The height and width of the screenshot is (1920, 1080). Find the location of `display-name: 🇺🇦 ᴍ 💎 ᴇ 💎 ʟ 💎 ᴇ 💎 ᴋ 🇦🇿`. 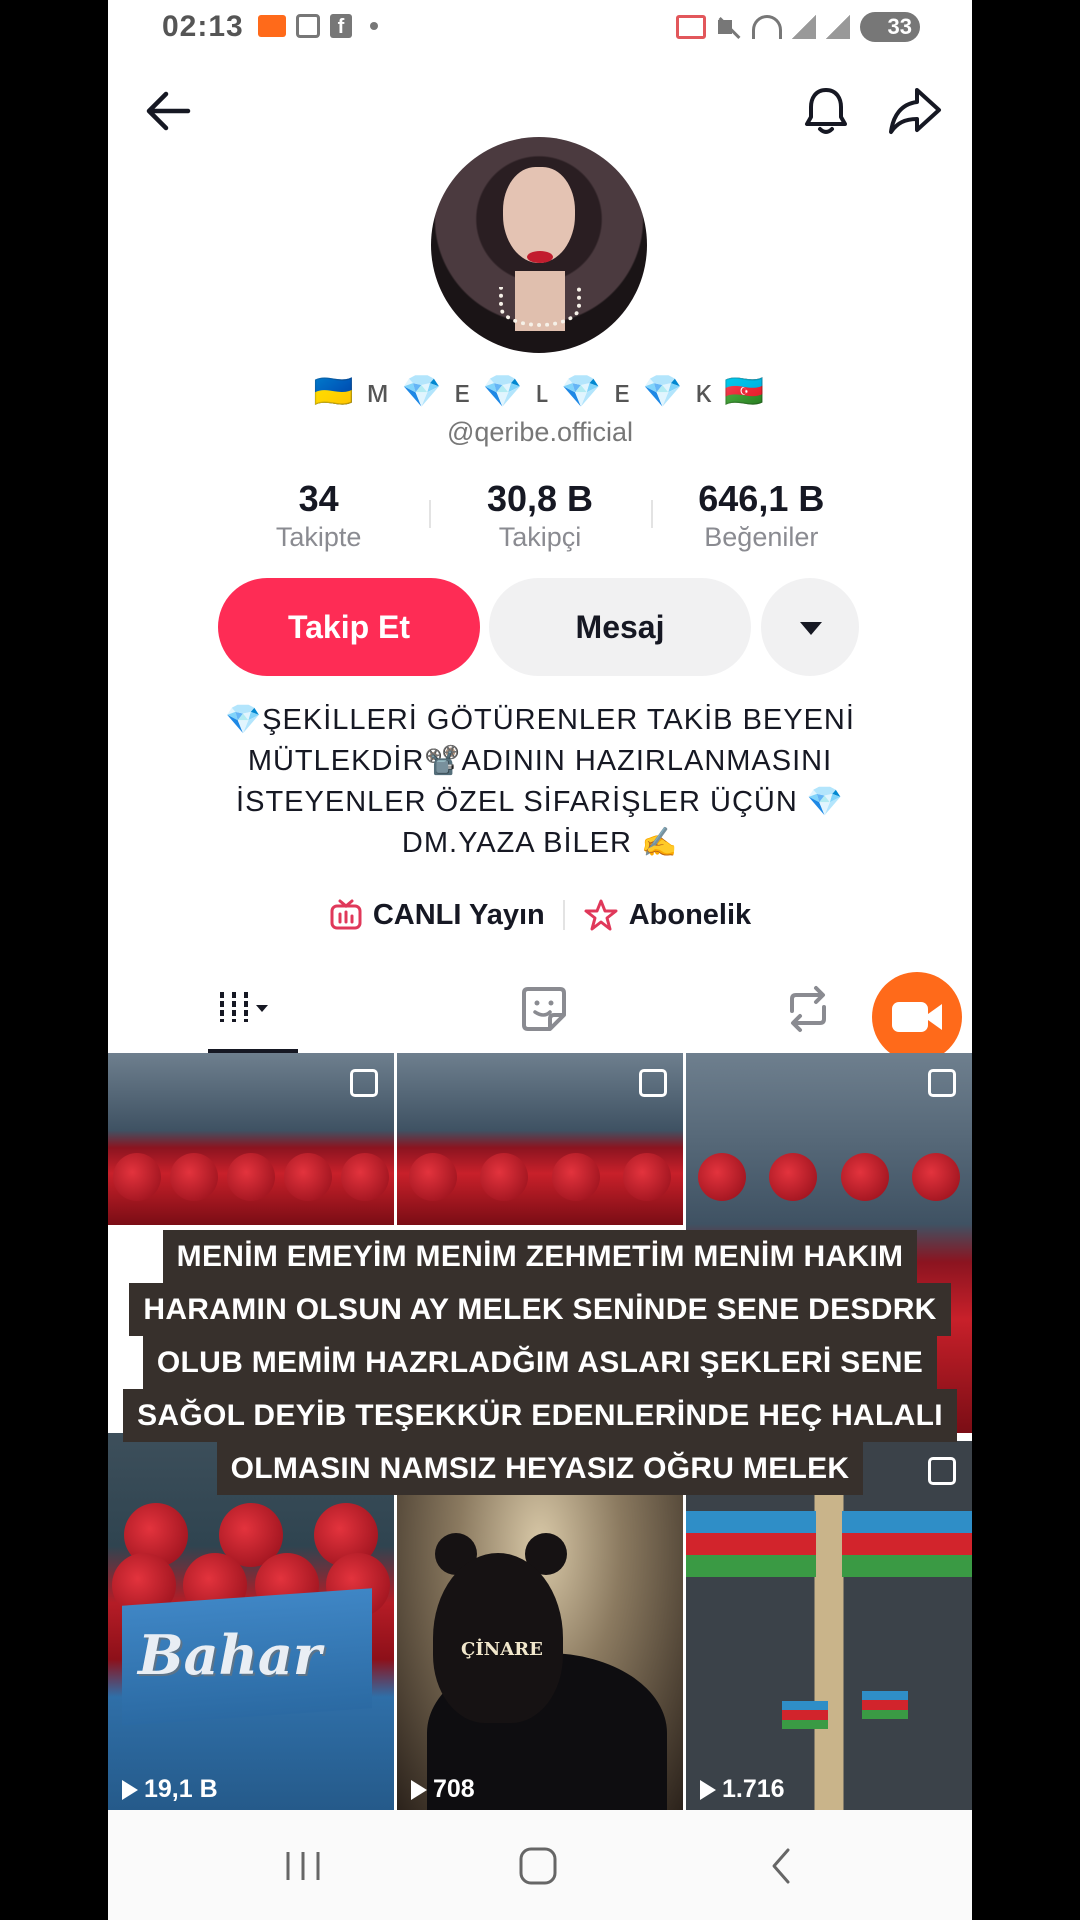

display-name: 🇺🇦 ᴍ 💎 ᴇ 💎 ʟ 💎 ᴇ 💎 ᴋ 🇦🇿 is located at coordinates (540, 391).